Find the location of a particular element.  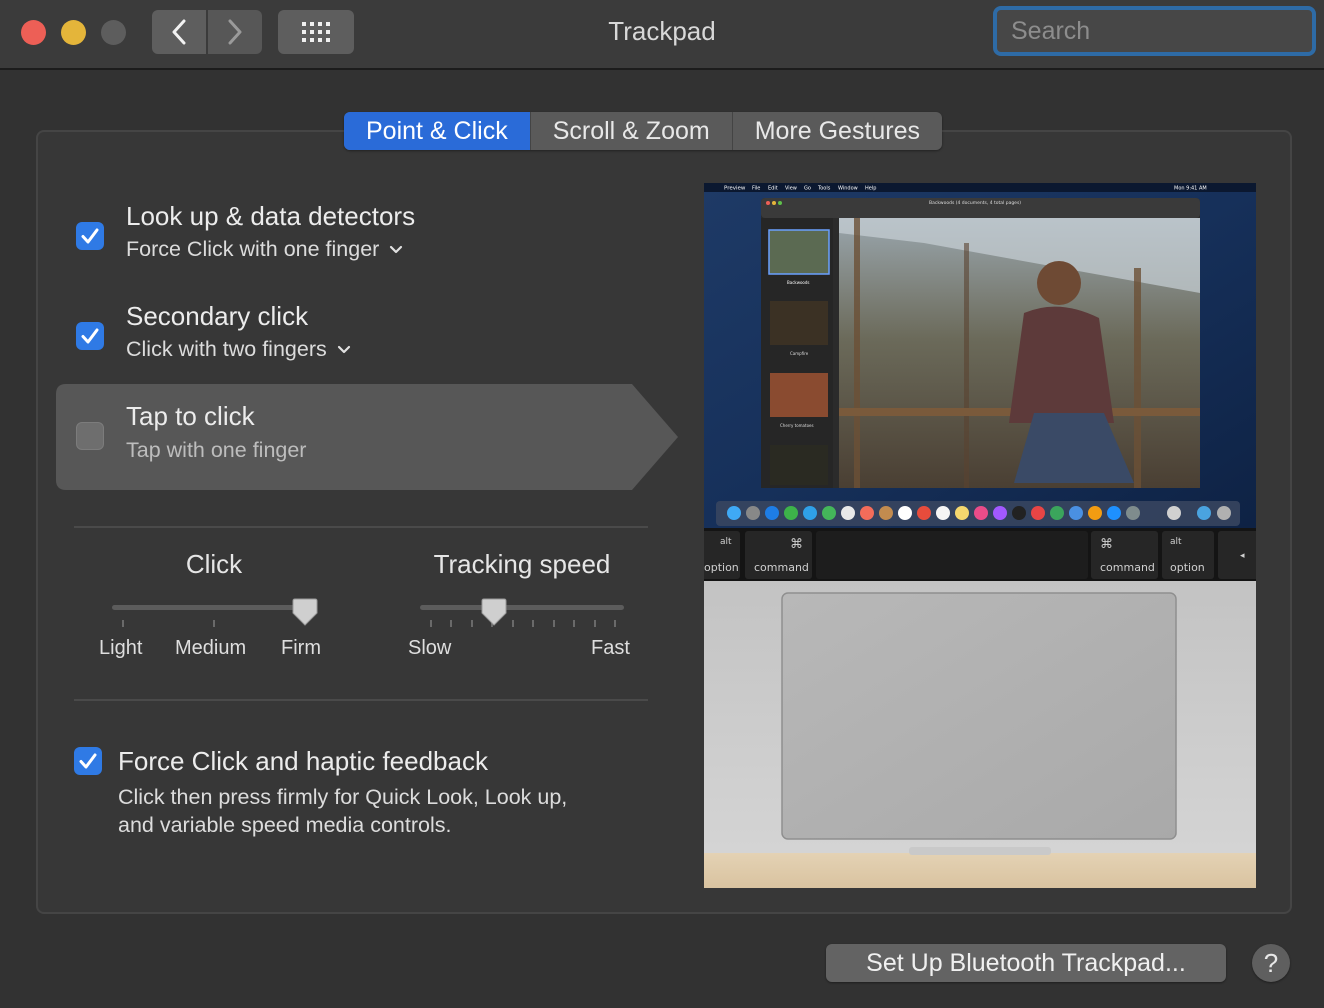

menubar-go: Go is located at coordinates (807, 189).